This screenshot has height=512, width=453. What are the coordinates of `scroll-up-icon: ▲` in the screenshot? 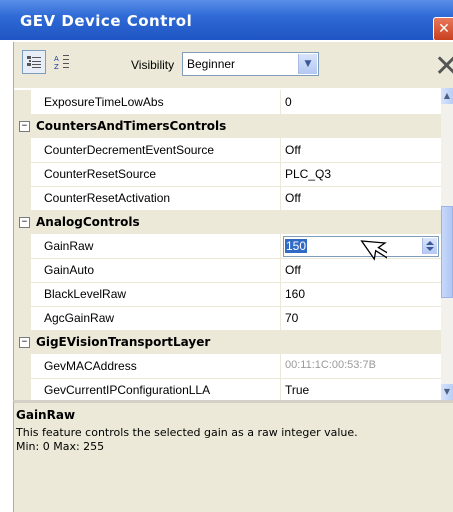 It's located at (447, 96).